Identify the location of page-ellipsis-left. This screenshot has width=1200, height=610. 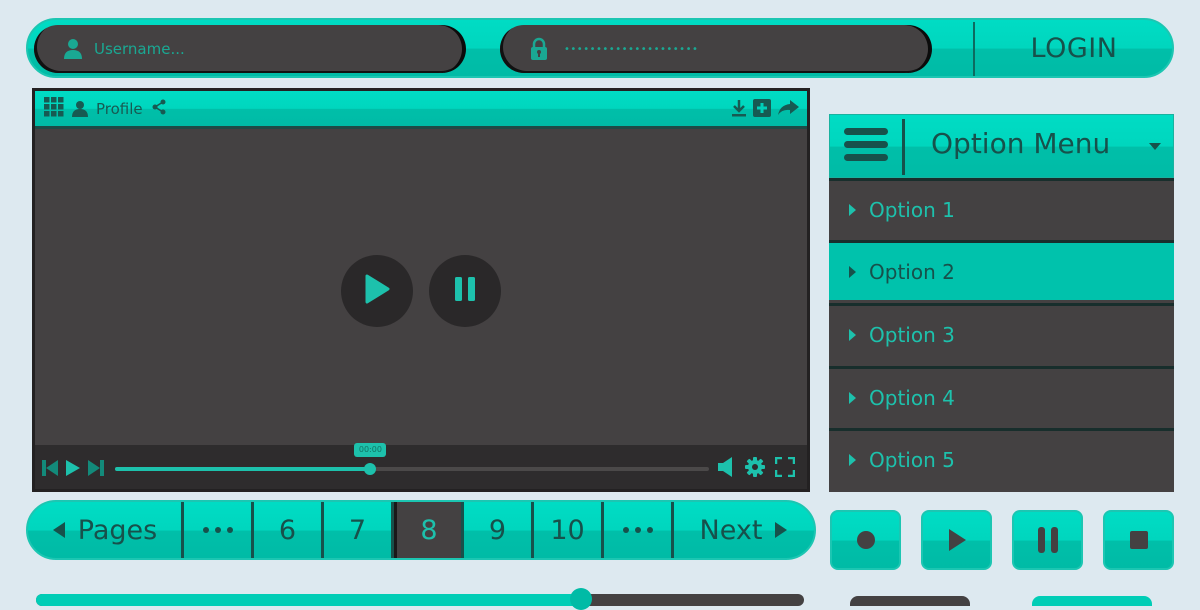
(219, 530).